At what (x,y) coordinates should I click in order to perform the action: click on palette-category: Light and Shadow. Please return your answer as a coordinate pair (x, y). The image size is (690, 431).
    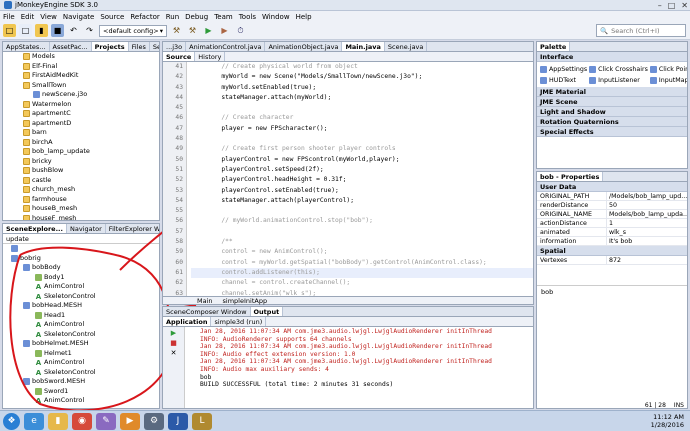
    Looking at the image, I should click on (612, 112).